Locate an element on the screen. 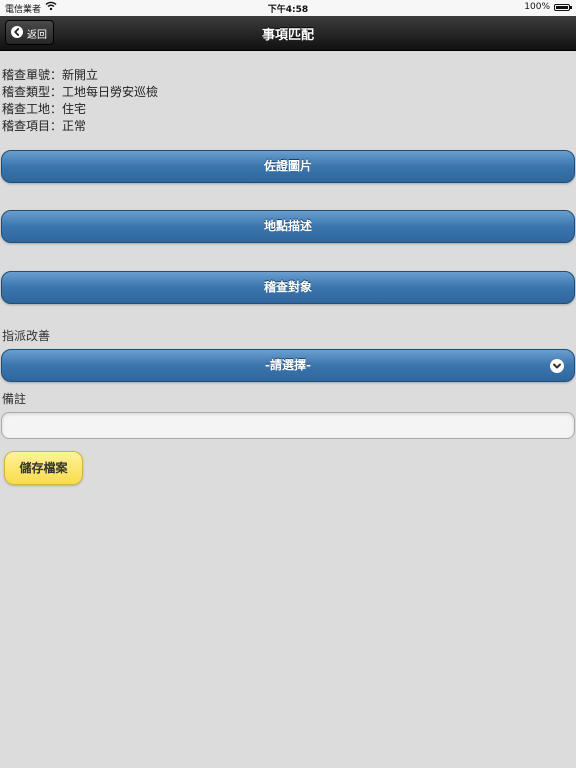 The height and width of the screenshot is (768, 576). assign-select-value: -請選擇- is located at coordinates (288, 365).